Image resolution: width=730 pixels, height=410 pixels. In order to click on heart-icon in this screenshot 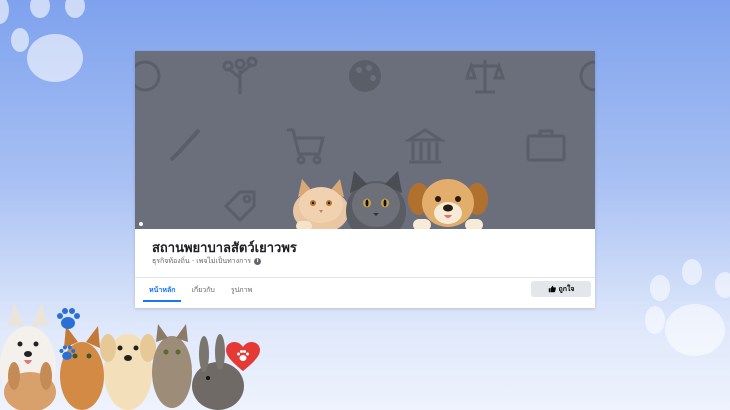, I will do `click(243, 356)`.